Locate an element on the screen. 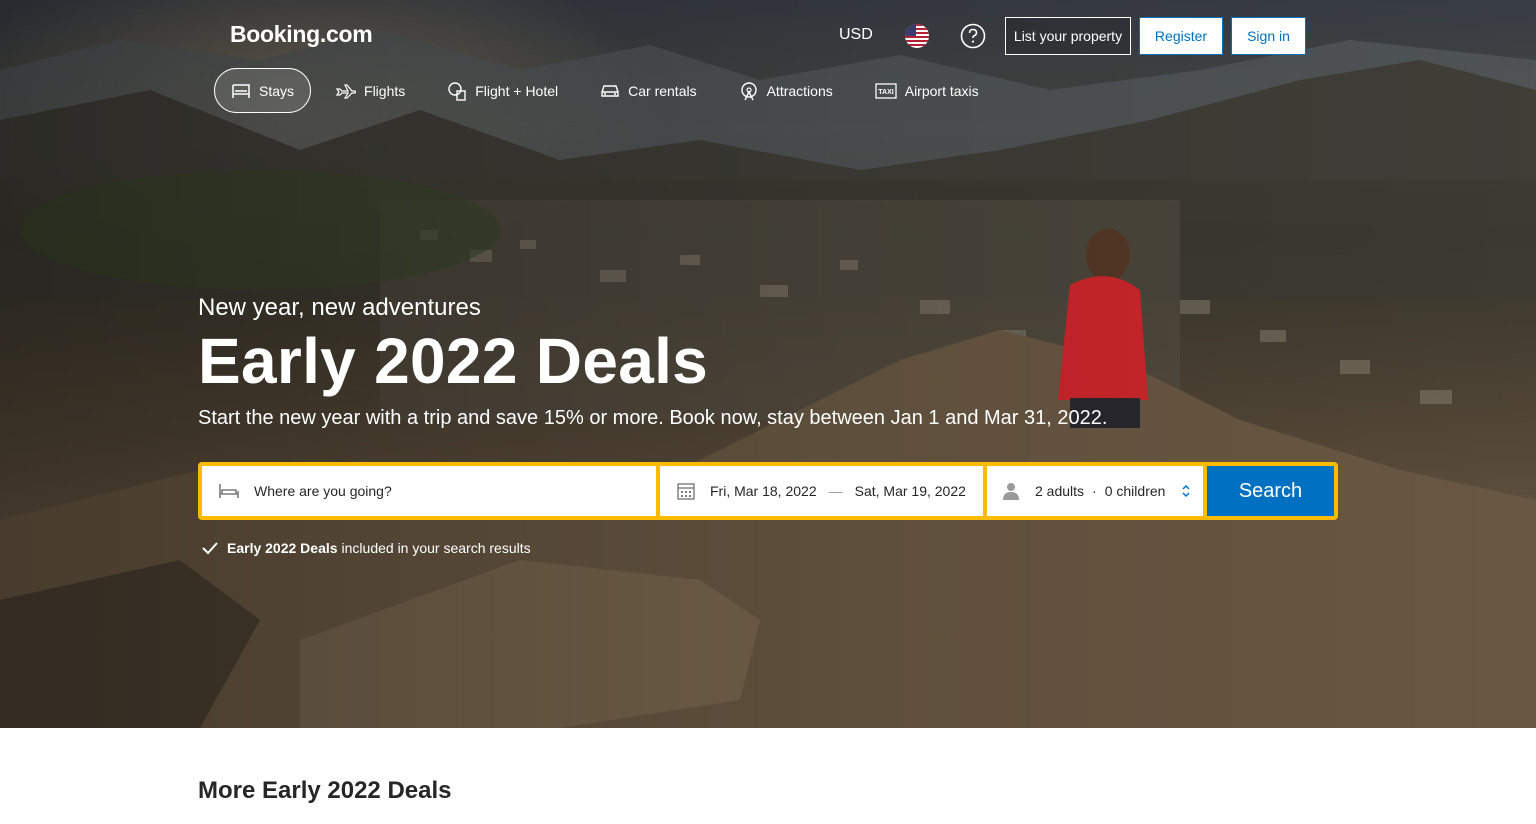 The width and height of the screenshot is (1536, 824). hero-subheading: New year, new adventures is located at coordinates (339, 307).